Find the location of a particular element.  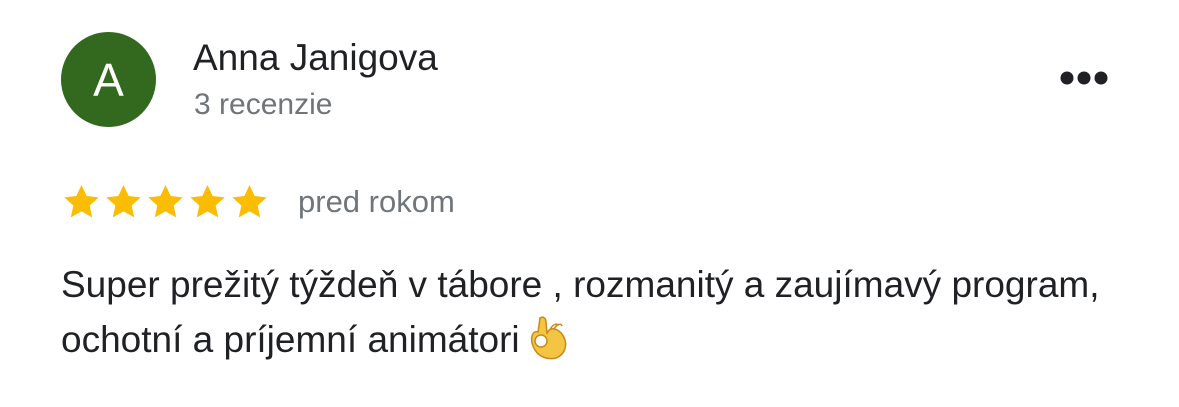

avatar-initial: A is located at coordinates (108, 79).